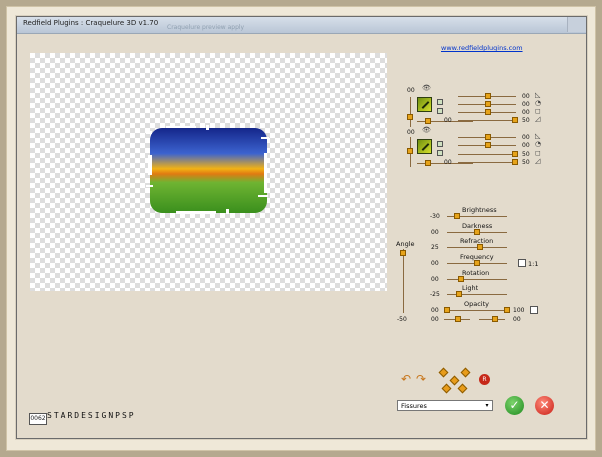  Describe the element at coordinates (522, 263) in the screenshot. I see `ratio-checkbox` at that location.